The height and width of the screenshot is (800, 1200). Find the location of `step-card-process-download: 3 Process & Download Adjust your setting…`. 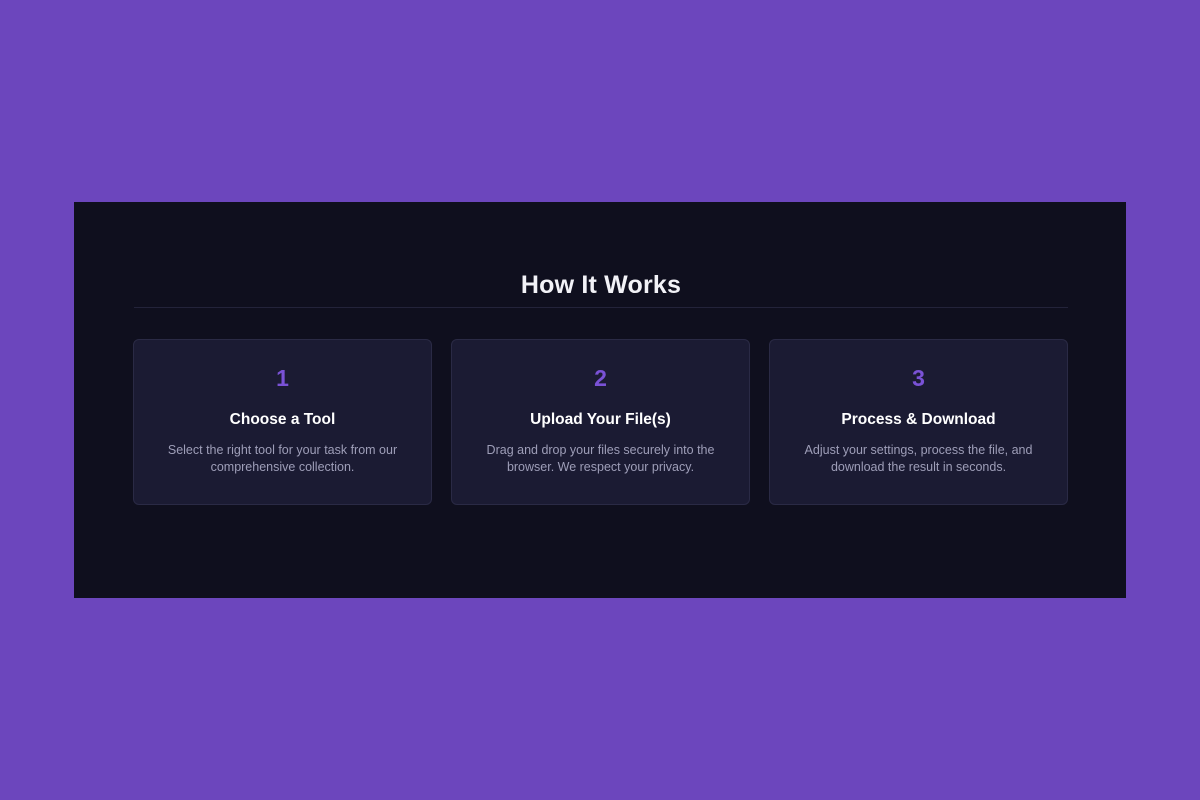

step-card-process-download: 3 Process & Download Adjust your setting… is located at coordinates (918, 422).